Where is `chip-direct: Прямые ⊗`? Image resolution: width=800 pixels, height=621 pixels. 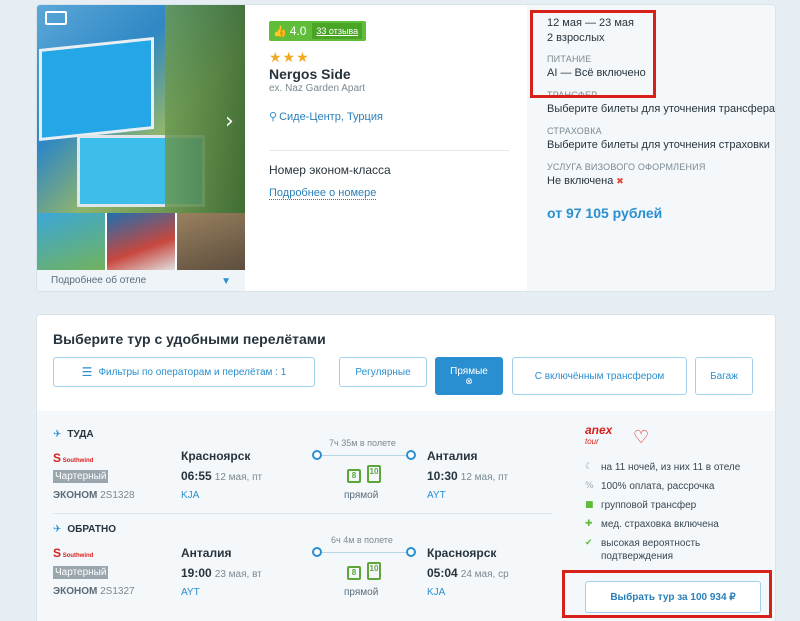
chip-direct: Прямые ⊗ is located at coordinates (469, 376).